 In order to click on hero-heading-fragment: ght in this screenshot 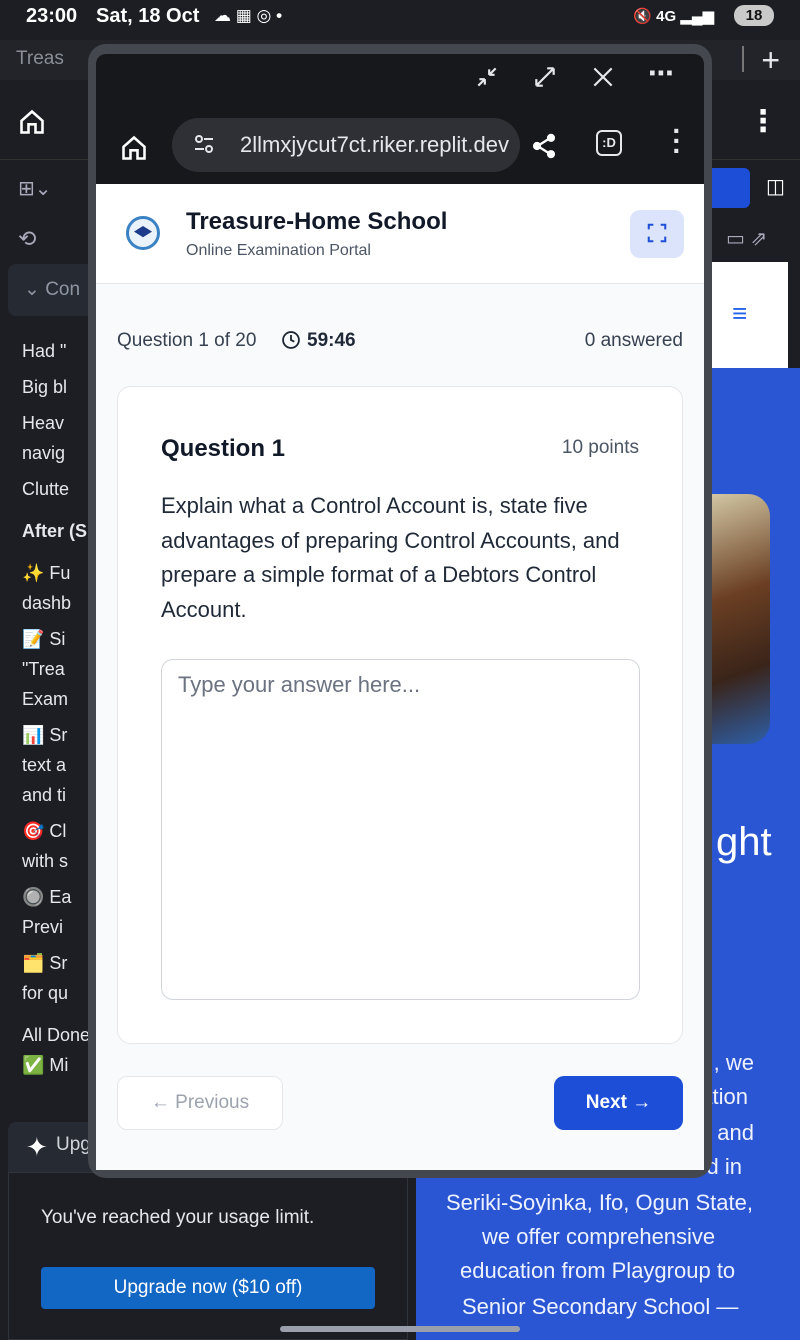, I will do `click(744, 842)`.